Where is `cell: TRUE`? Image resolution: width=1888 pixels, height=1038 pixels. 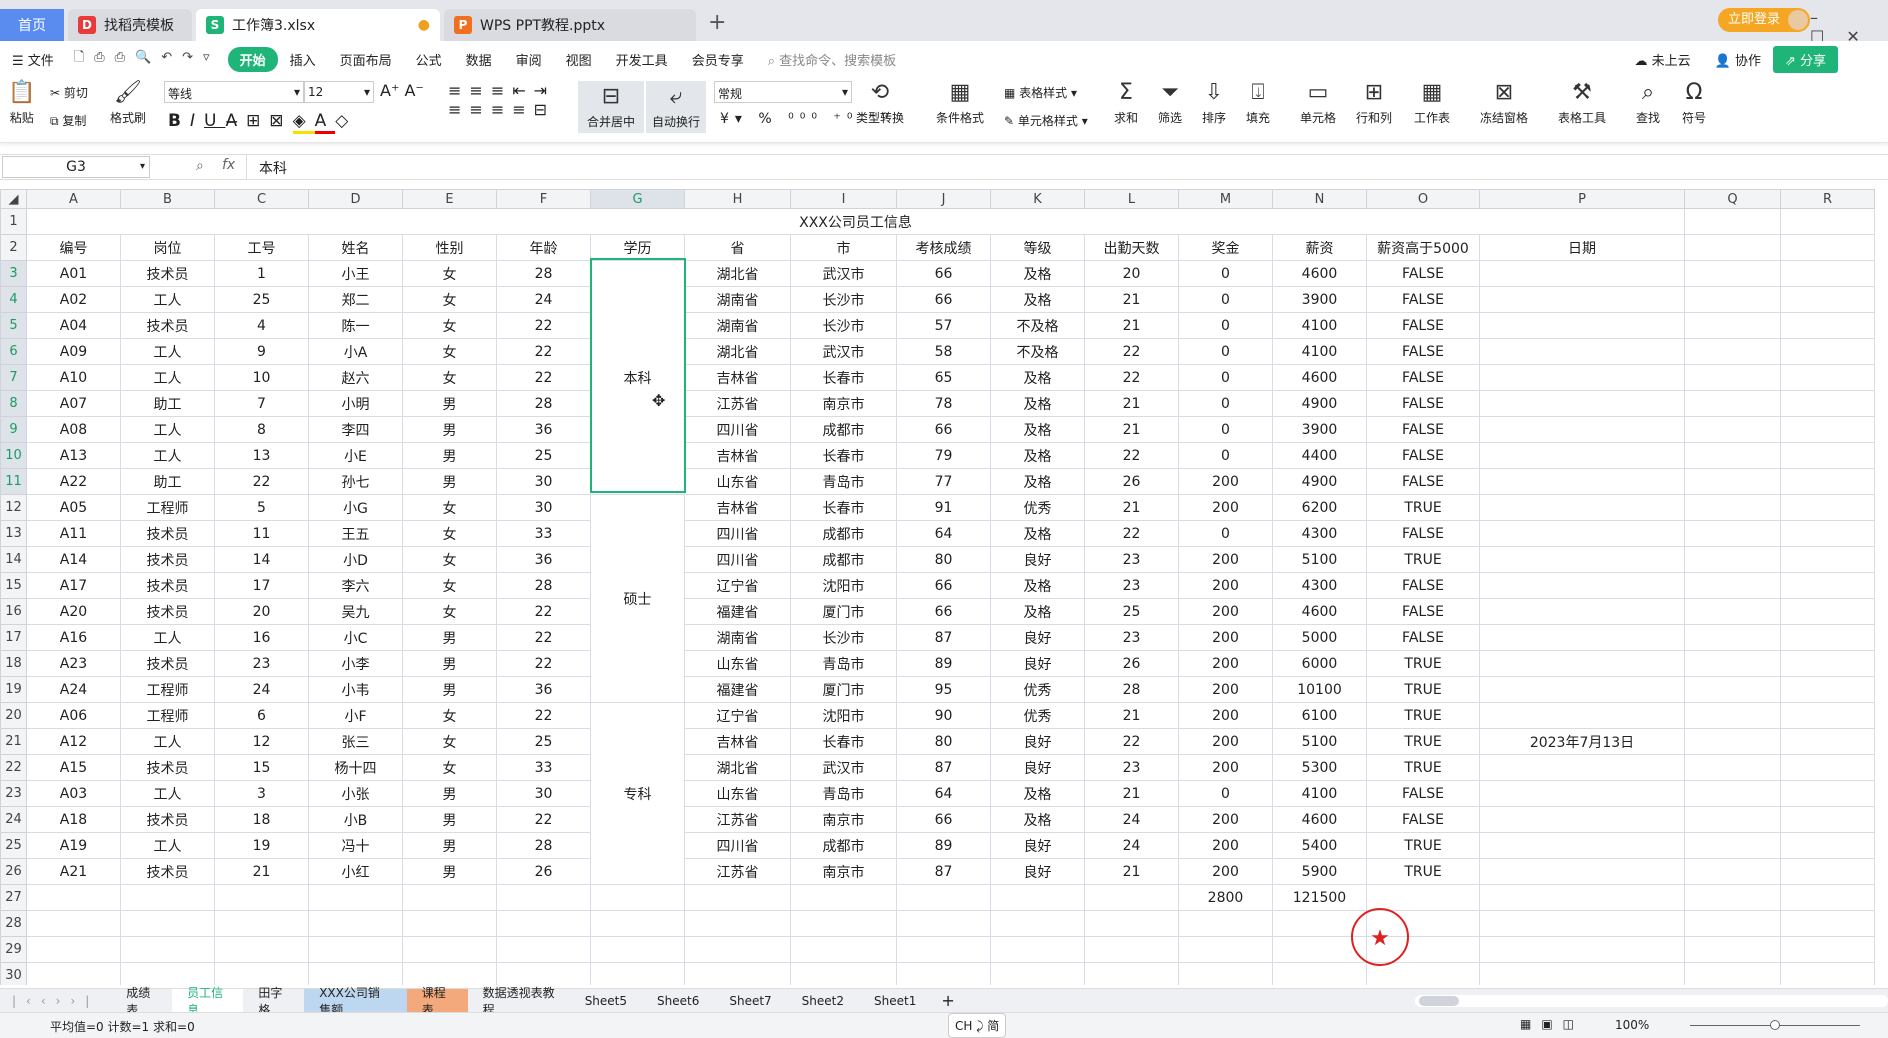 cell: TRUE is located at coordinates (1423, 507).